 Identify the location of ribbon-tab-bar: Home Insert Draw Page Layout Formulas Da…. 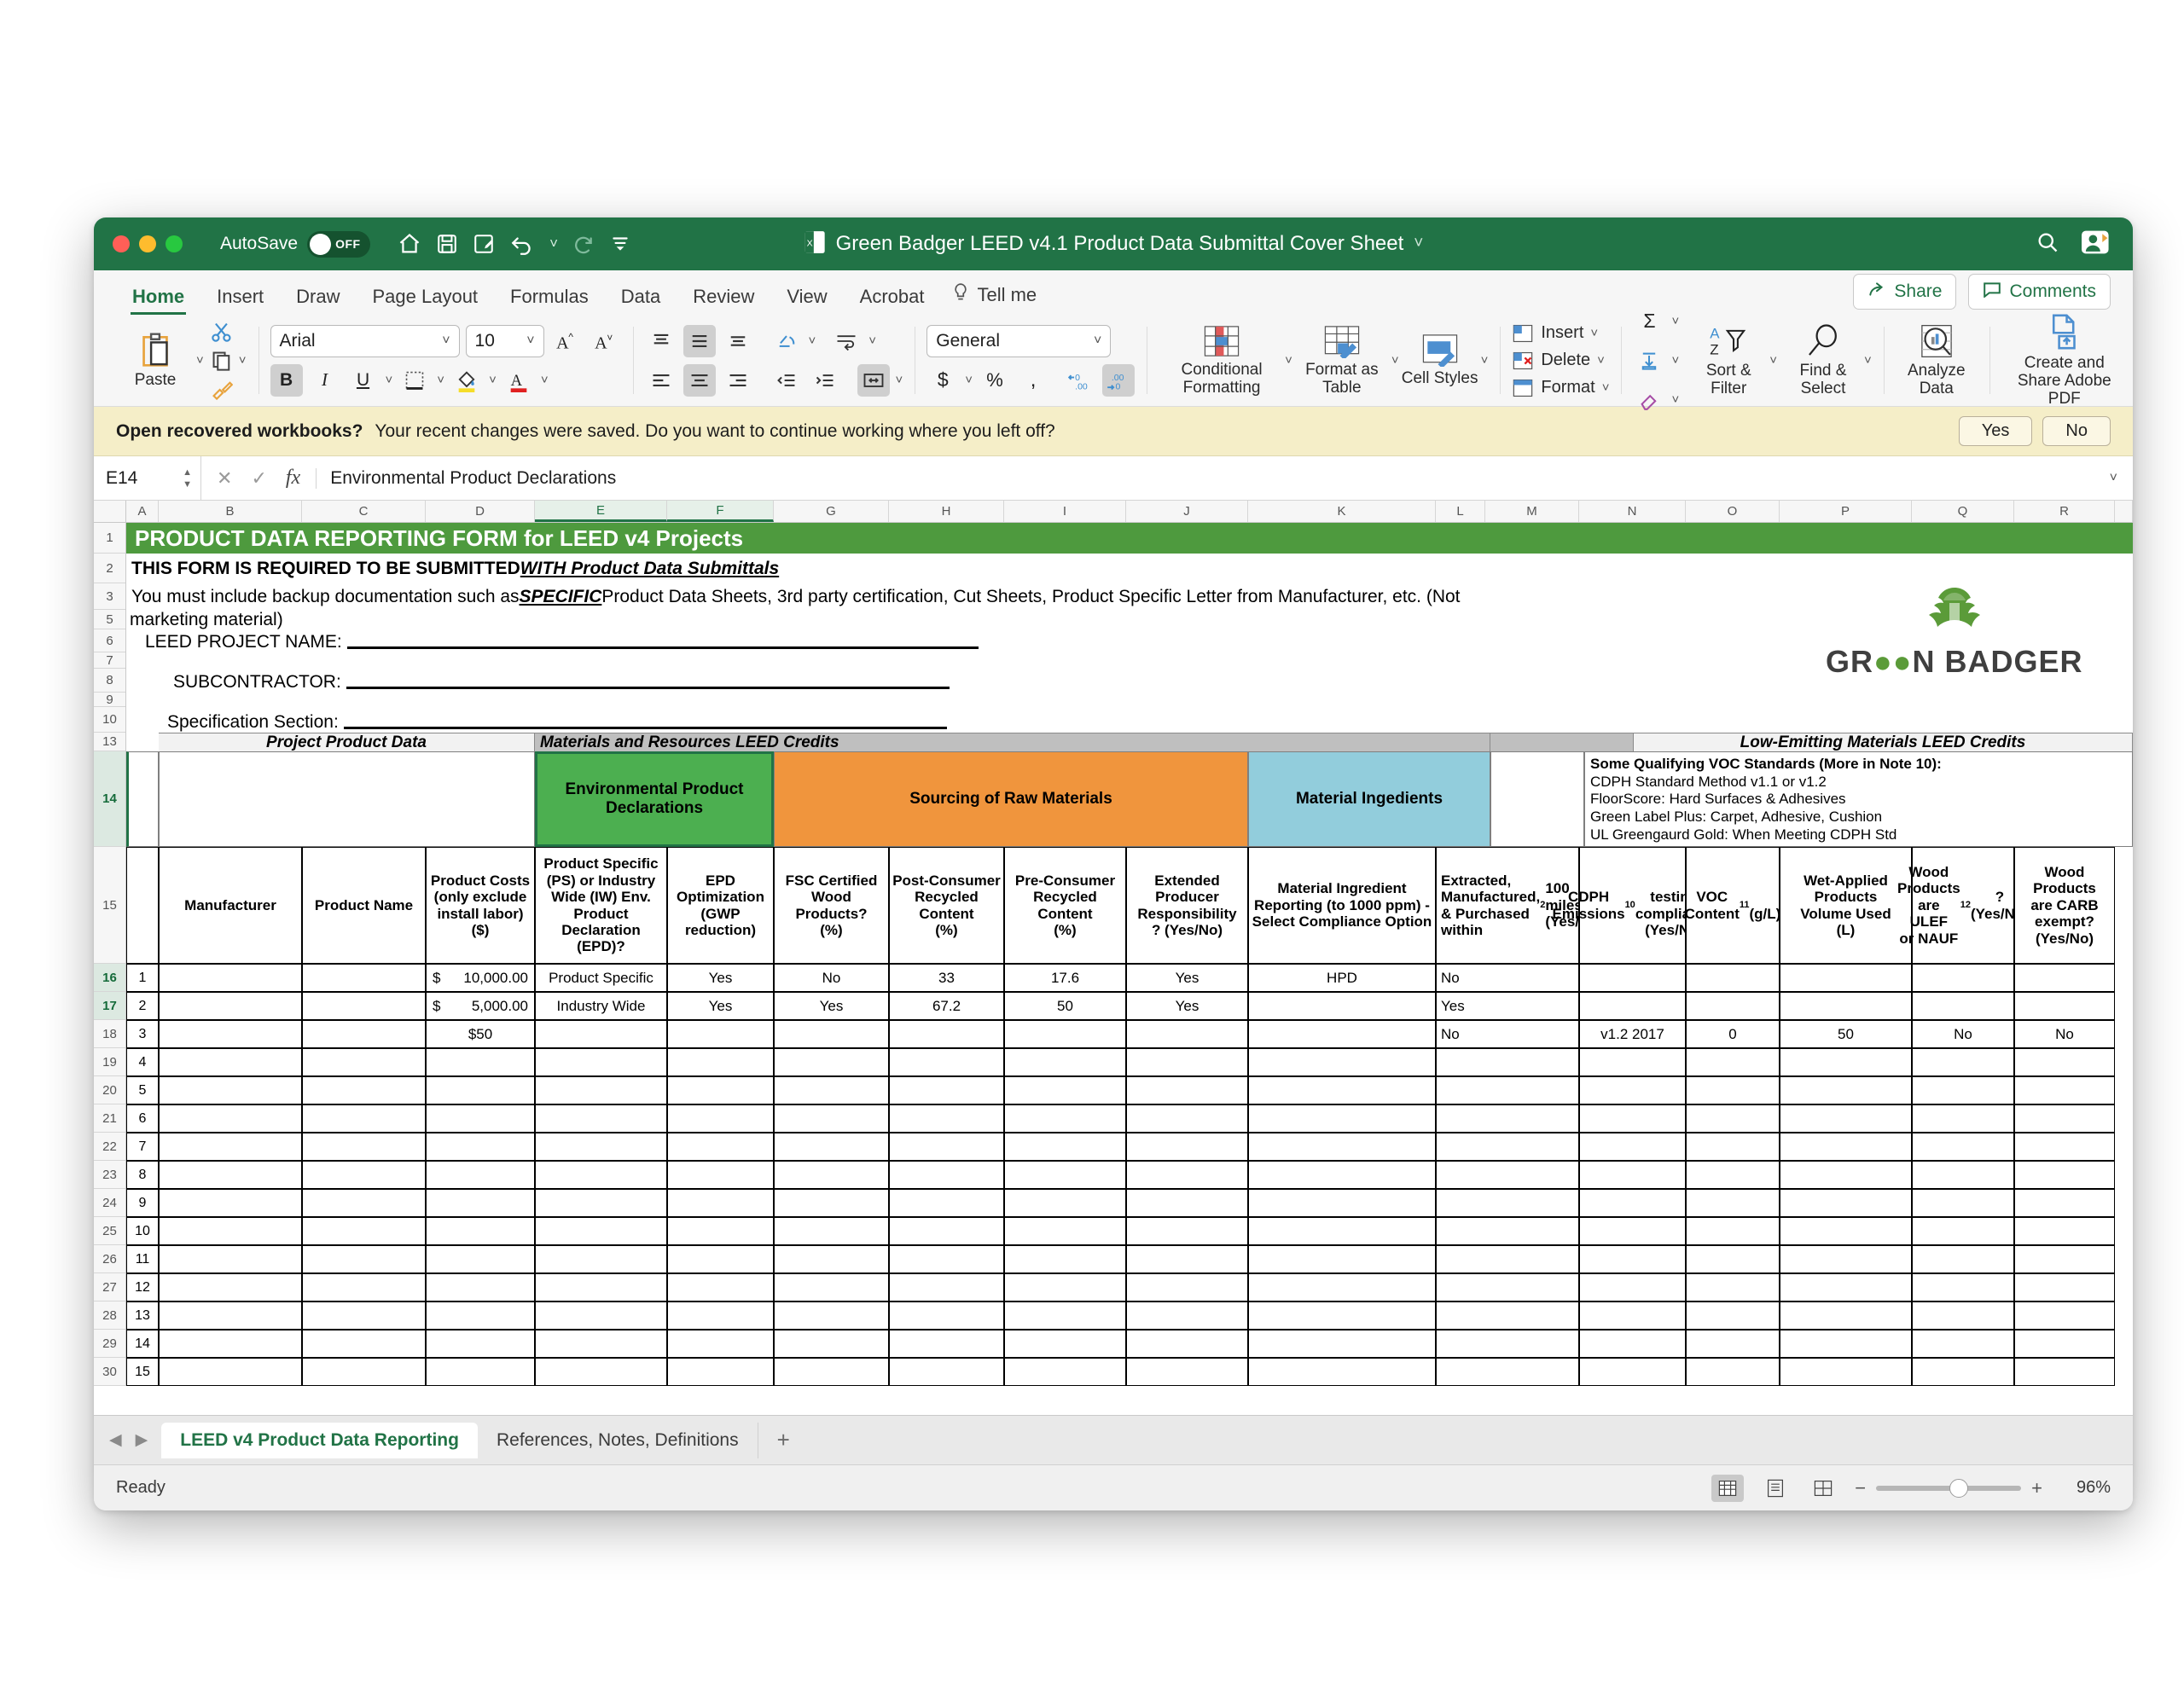
(1113, 293).